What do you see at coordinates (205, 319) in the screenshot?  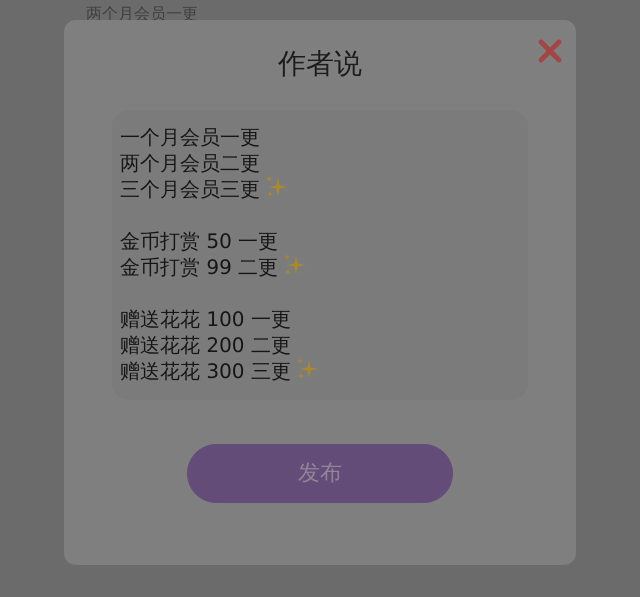 I see `message-line: 赠送花花 100 一更` at bounding box center [205, 319].